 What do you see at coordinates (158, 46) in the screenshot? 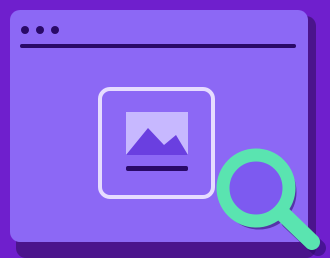
I see `window-title-bar-line` at bounding box center [158, 46].